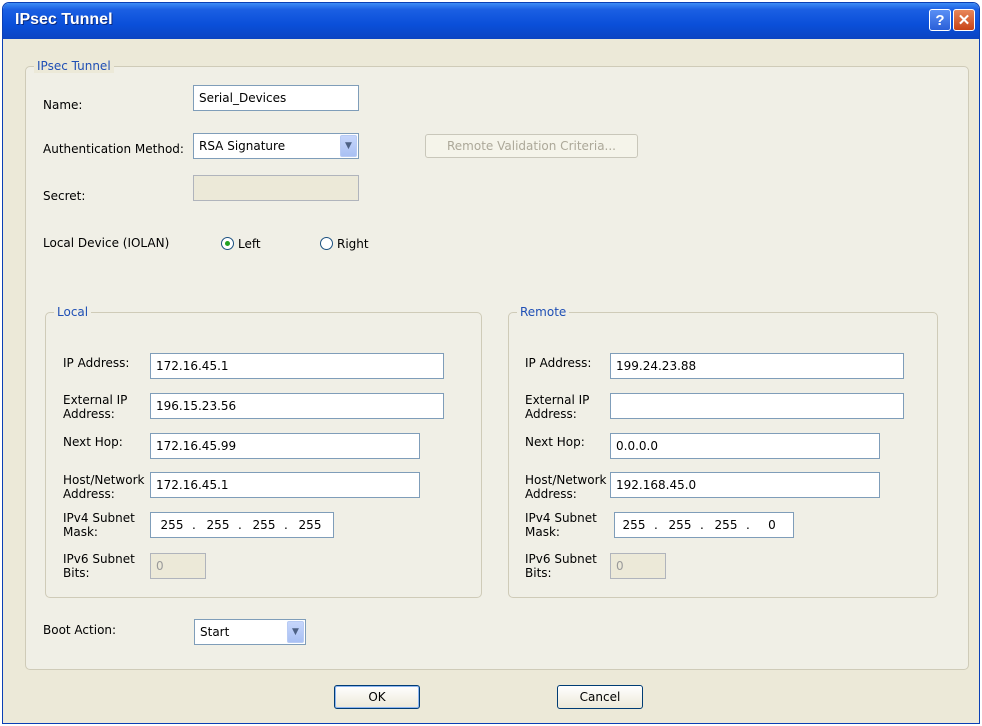 This screenshot has width=982, height=726. What do you see at coordinates (276, 188) in the screenshot?
I see `secret-input` at bounding box center [276, 188].